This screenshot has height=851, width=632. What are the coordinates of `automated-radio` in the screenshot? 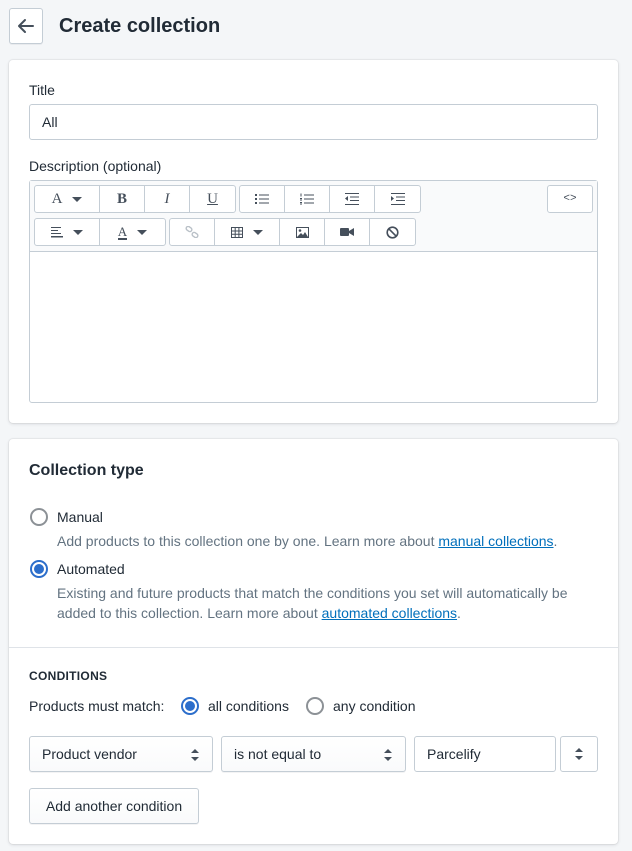 It's located at (39, 569).